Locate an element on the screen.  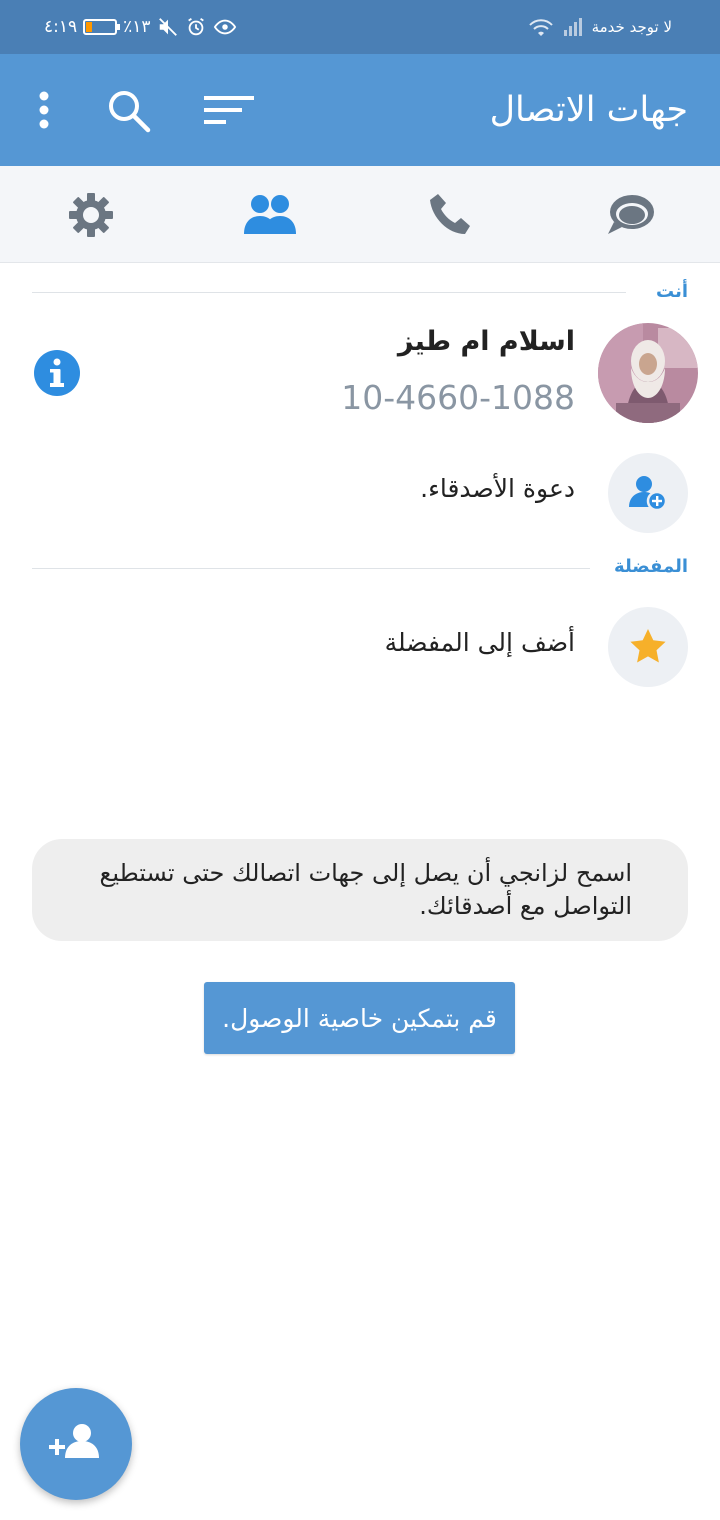
search-icon is located at coordinates (128, 110).